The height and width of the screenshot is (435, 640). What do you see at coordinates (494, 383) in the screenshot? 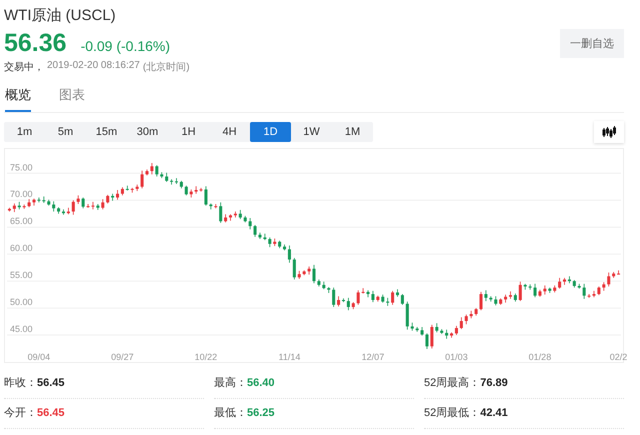
I see `stat-value: 76.89` at bounding box center [494, 383].